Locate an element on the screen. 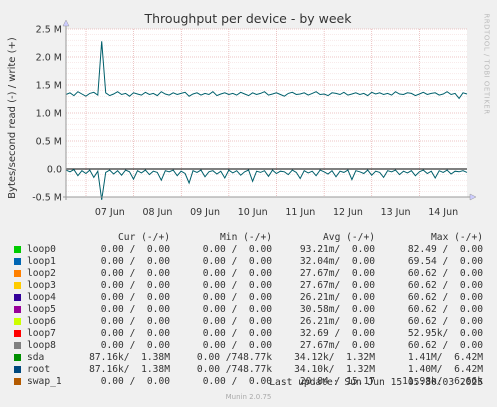 Image resolution: width=497 pixels, height=407 pixels. legend-max: 82.49 / 0.00 is located at coordinates (445, 249).